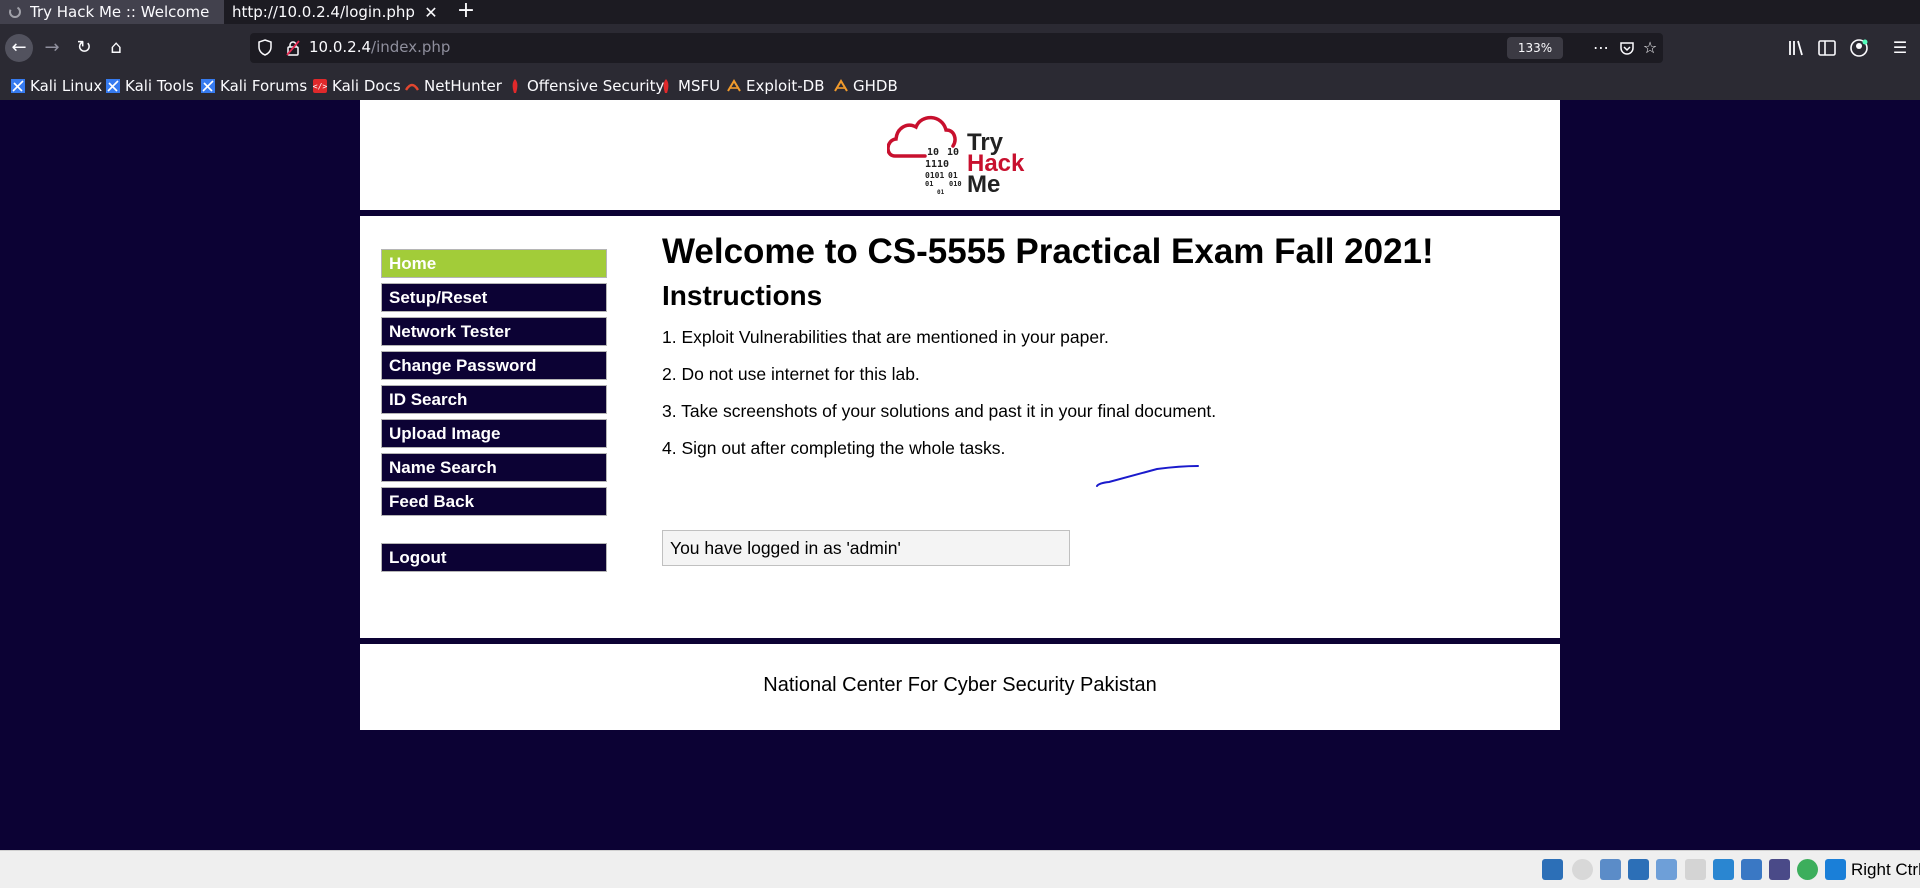 The height and width of the screenshot is (888, 1920). I want to click on library-icon, so click(1796, 48).